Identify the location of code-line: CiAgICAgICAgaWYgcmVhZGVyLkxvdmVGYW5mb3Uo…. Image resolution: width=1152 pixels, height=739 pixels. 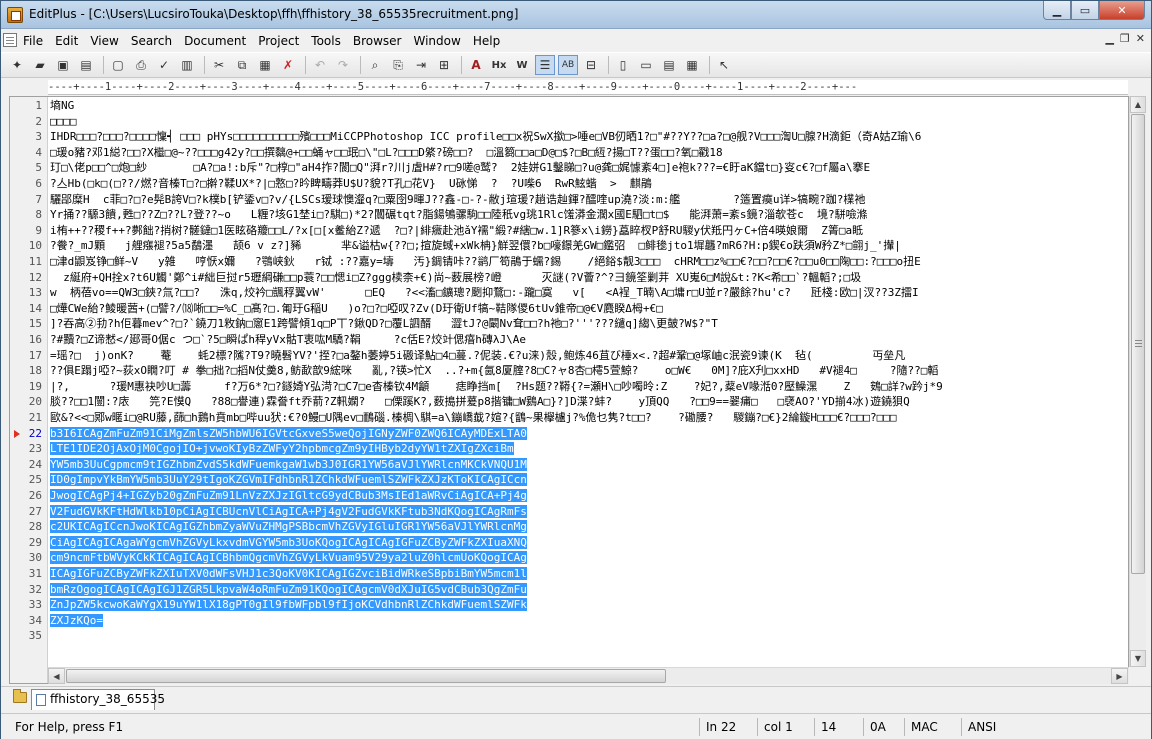
(589, 543).